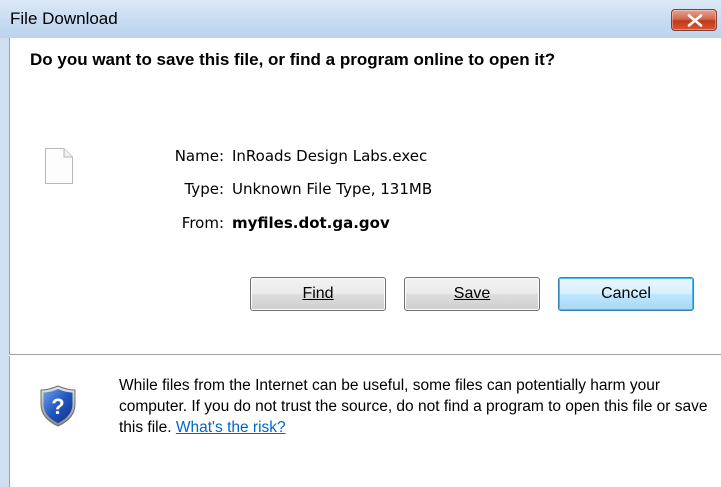  Describe the element at coordinates (231, 427) in the screenshot. I see `whats-the-risk-link: What's the risk?` at that location.